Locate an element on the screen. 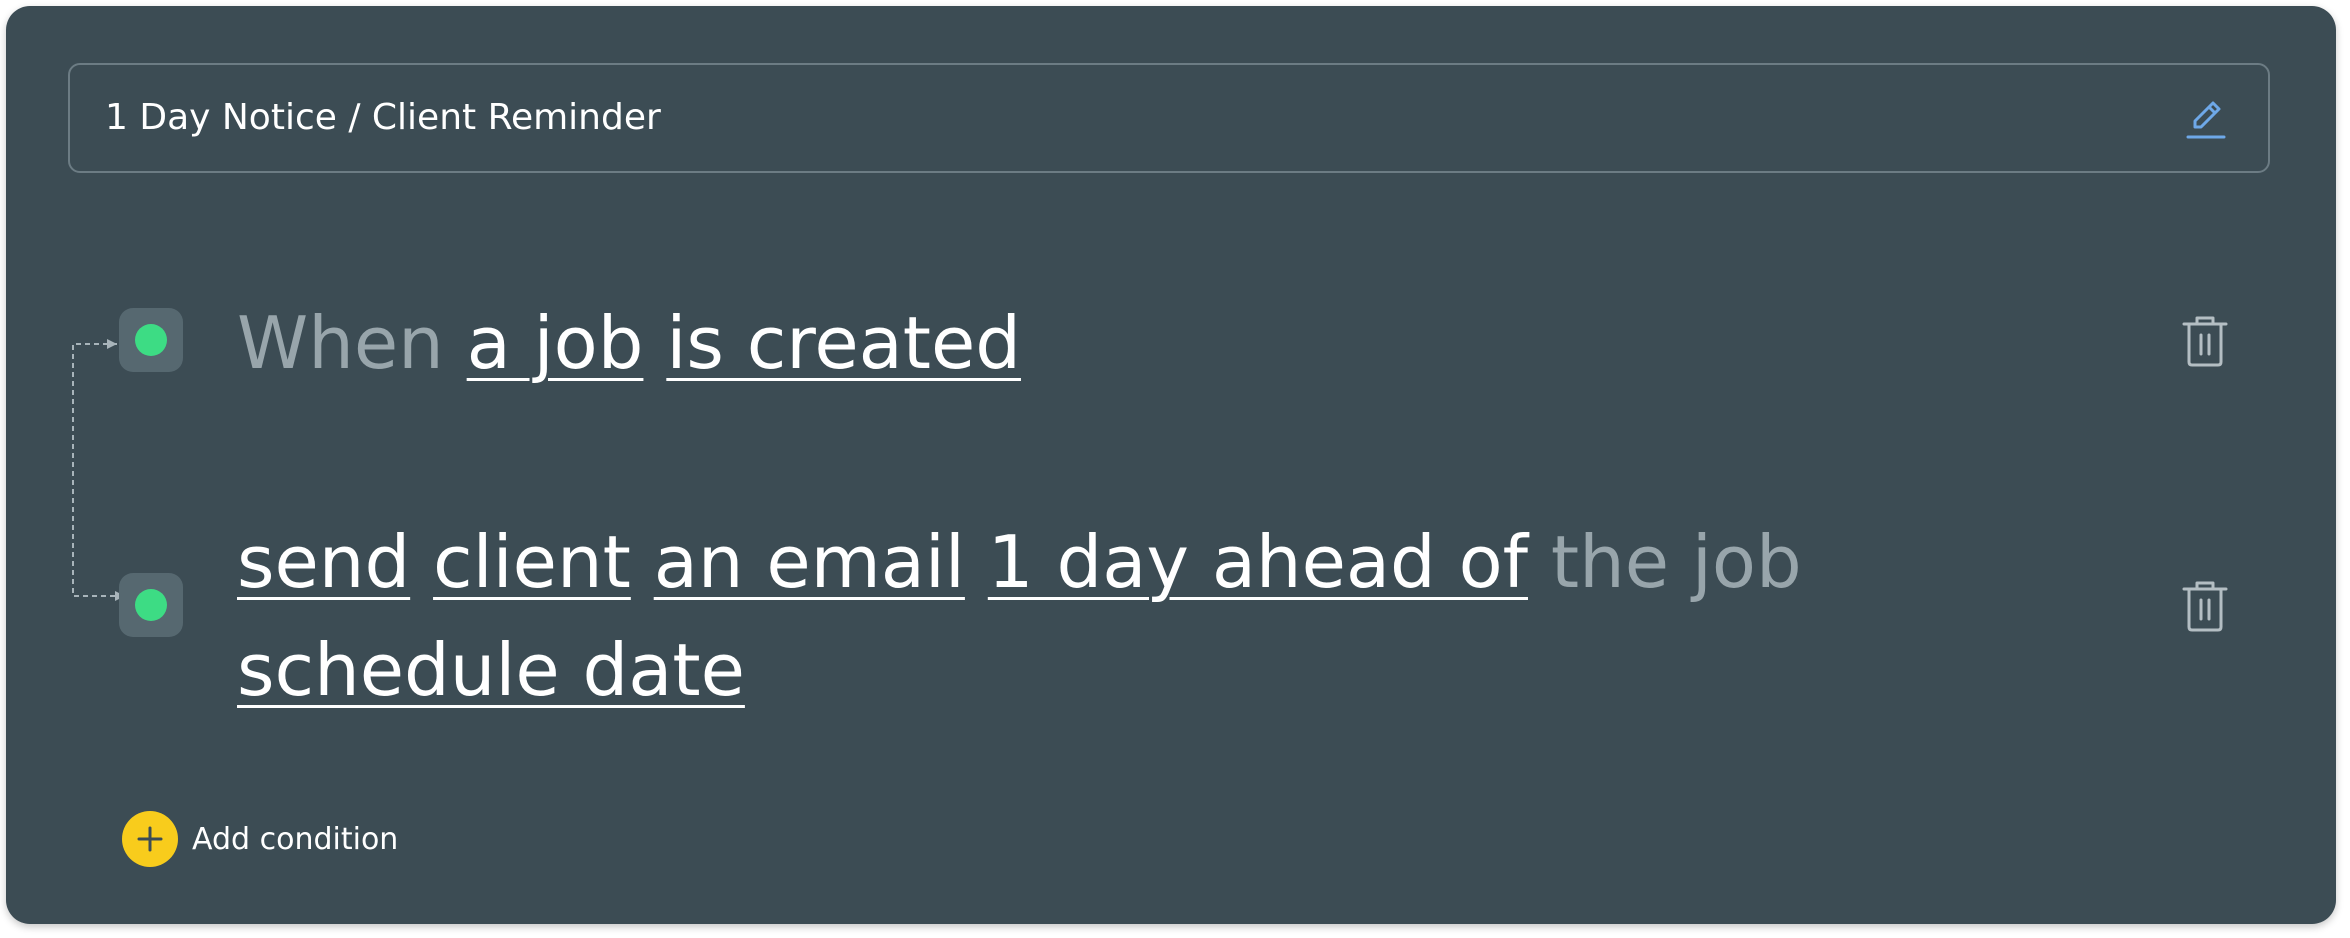 Image resolution: width=2350 pixels, height=938 pixels. edit-title-button is located at coordinates (2206, 119).